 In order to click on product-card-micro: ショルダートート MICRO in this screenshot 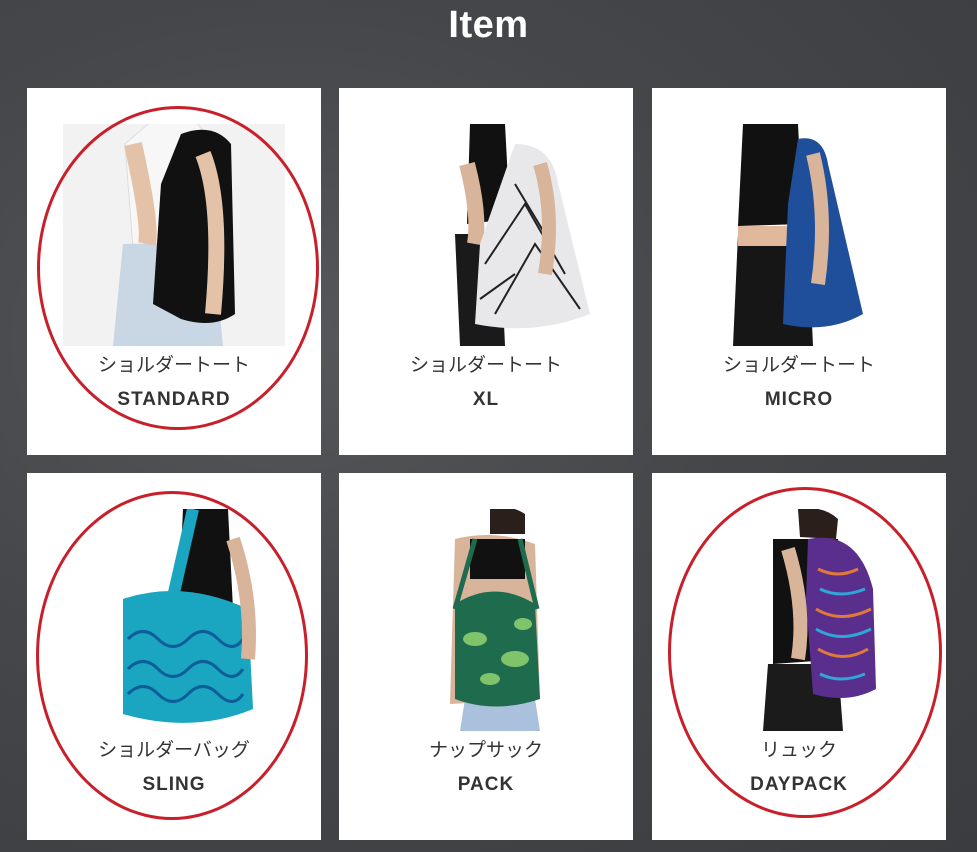, I will do `click(799, 271)`.